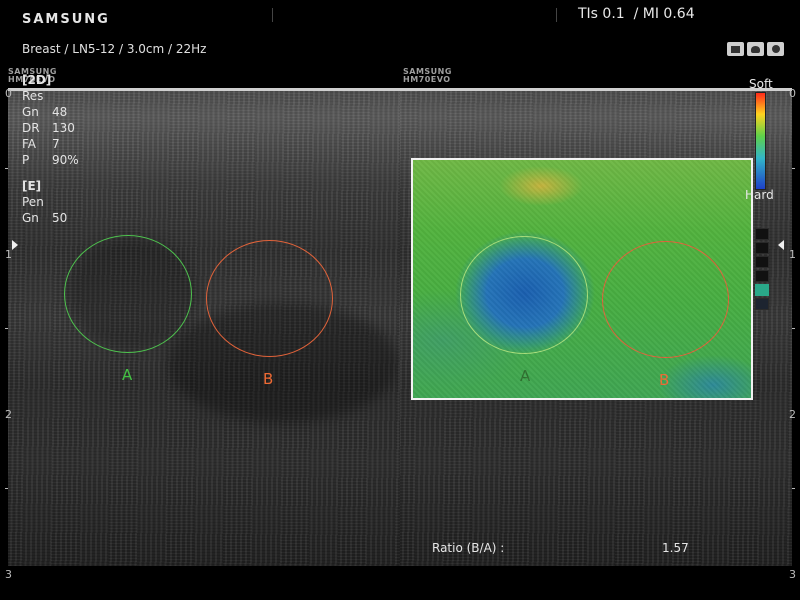 Image resolution: width=800 pixels, height=600 pixels. I want to click on soft-label: Soft, so click(761, 84).